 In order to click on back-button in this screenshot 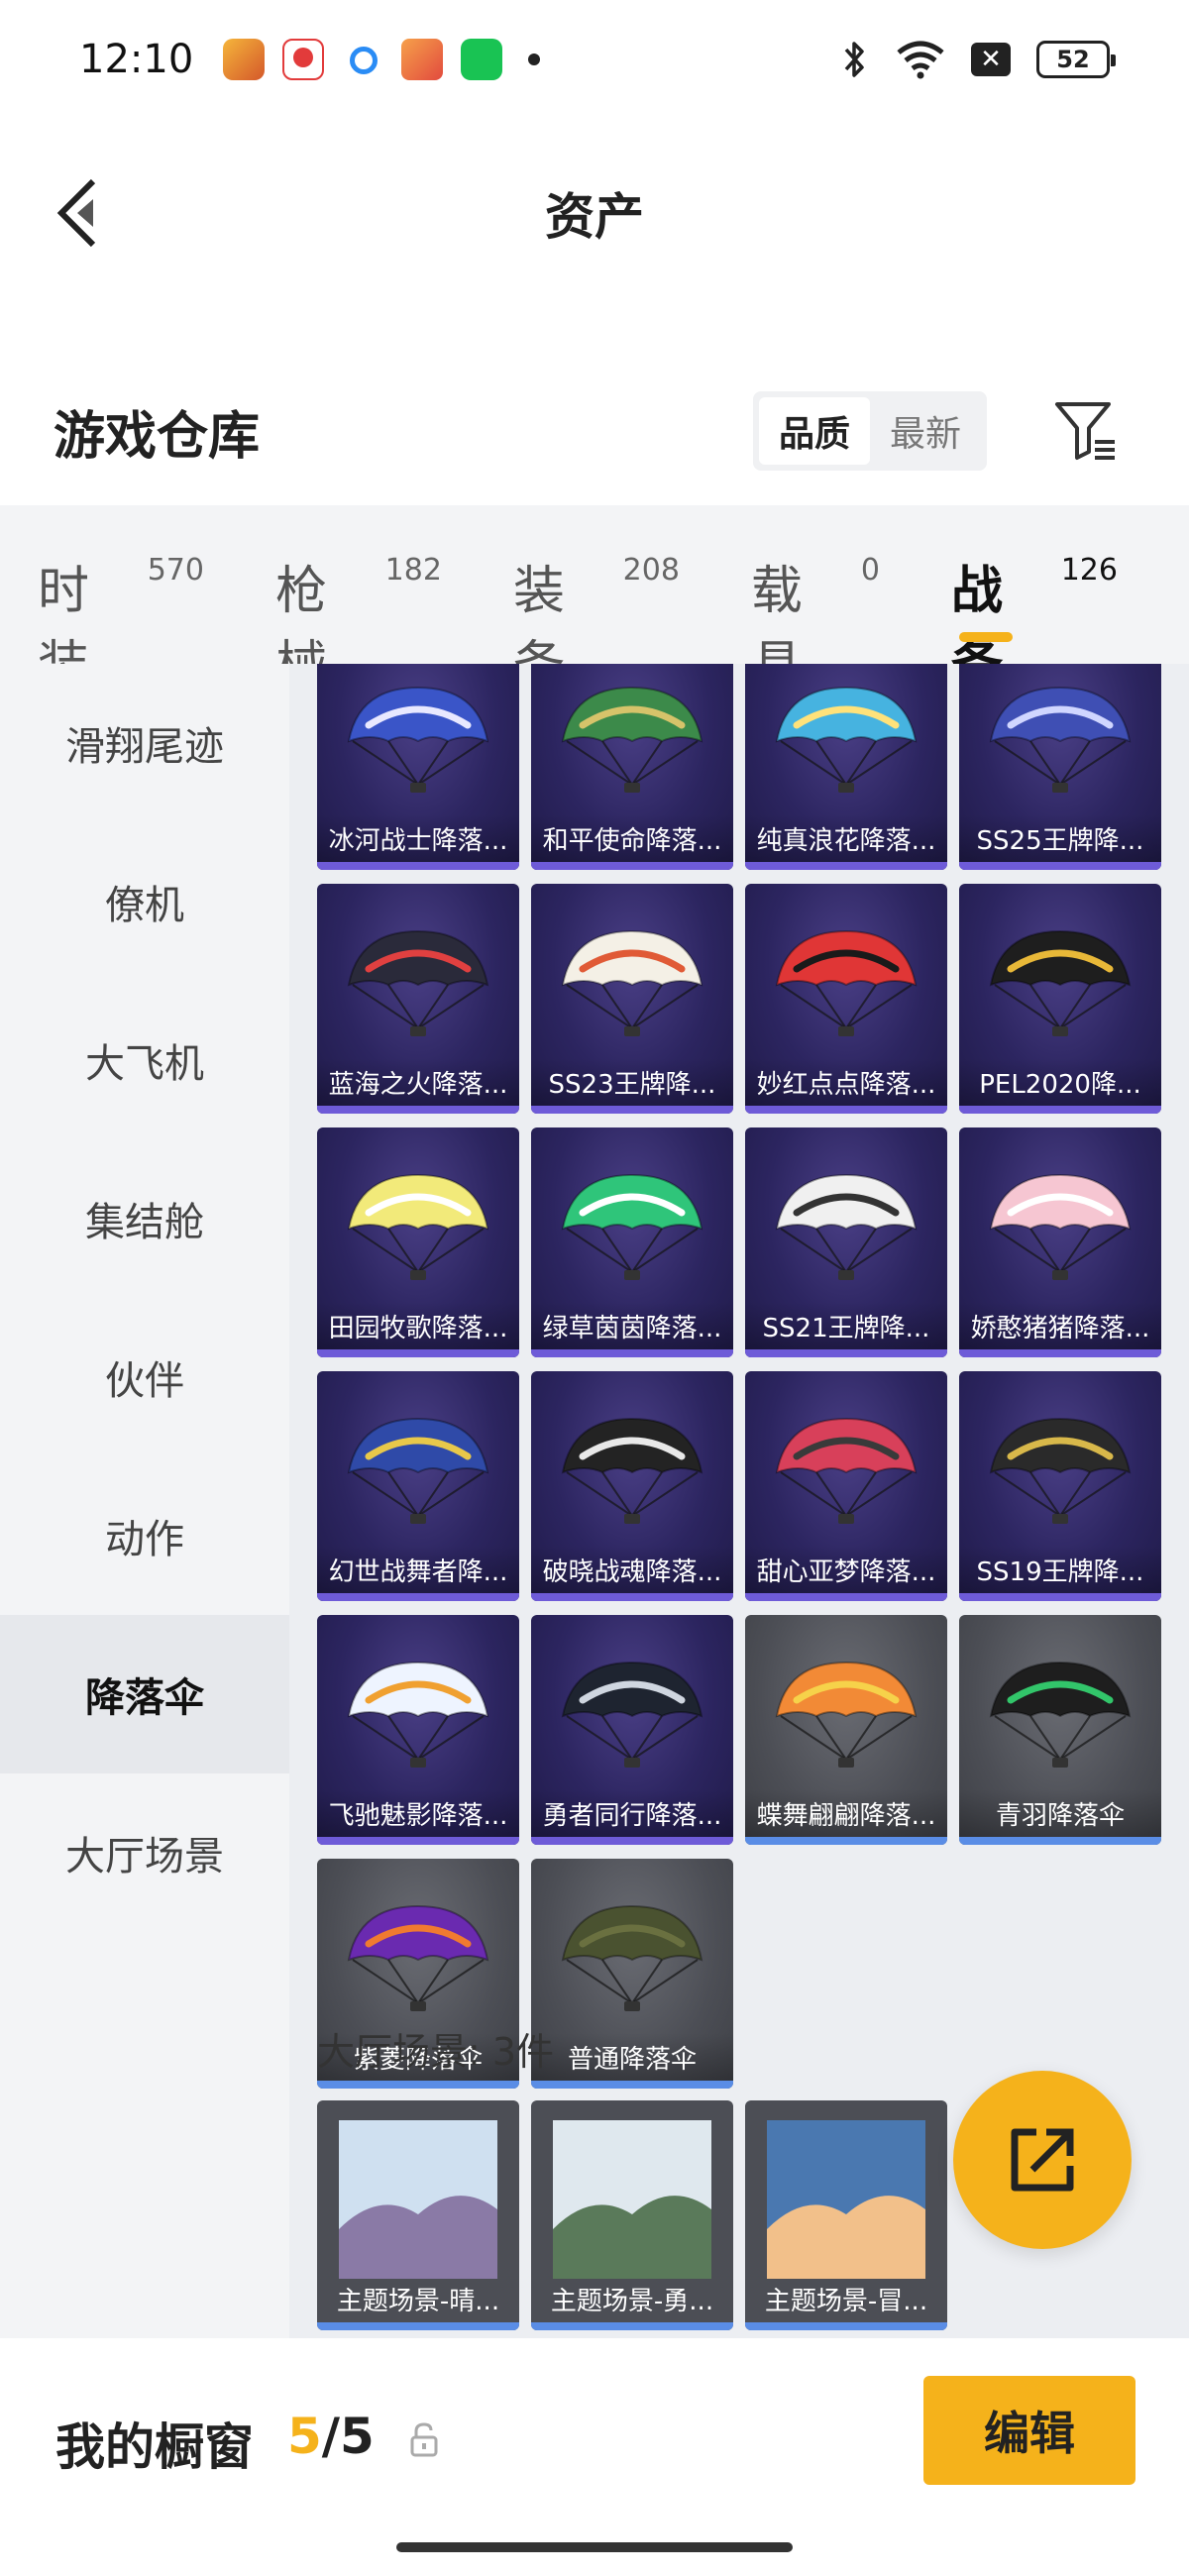, I will do `click(77, 213)`.